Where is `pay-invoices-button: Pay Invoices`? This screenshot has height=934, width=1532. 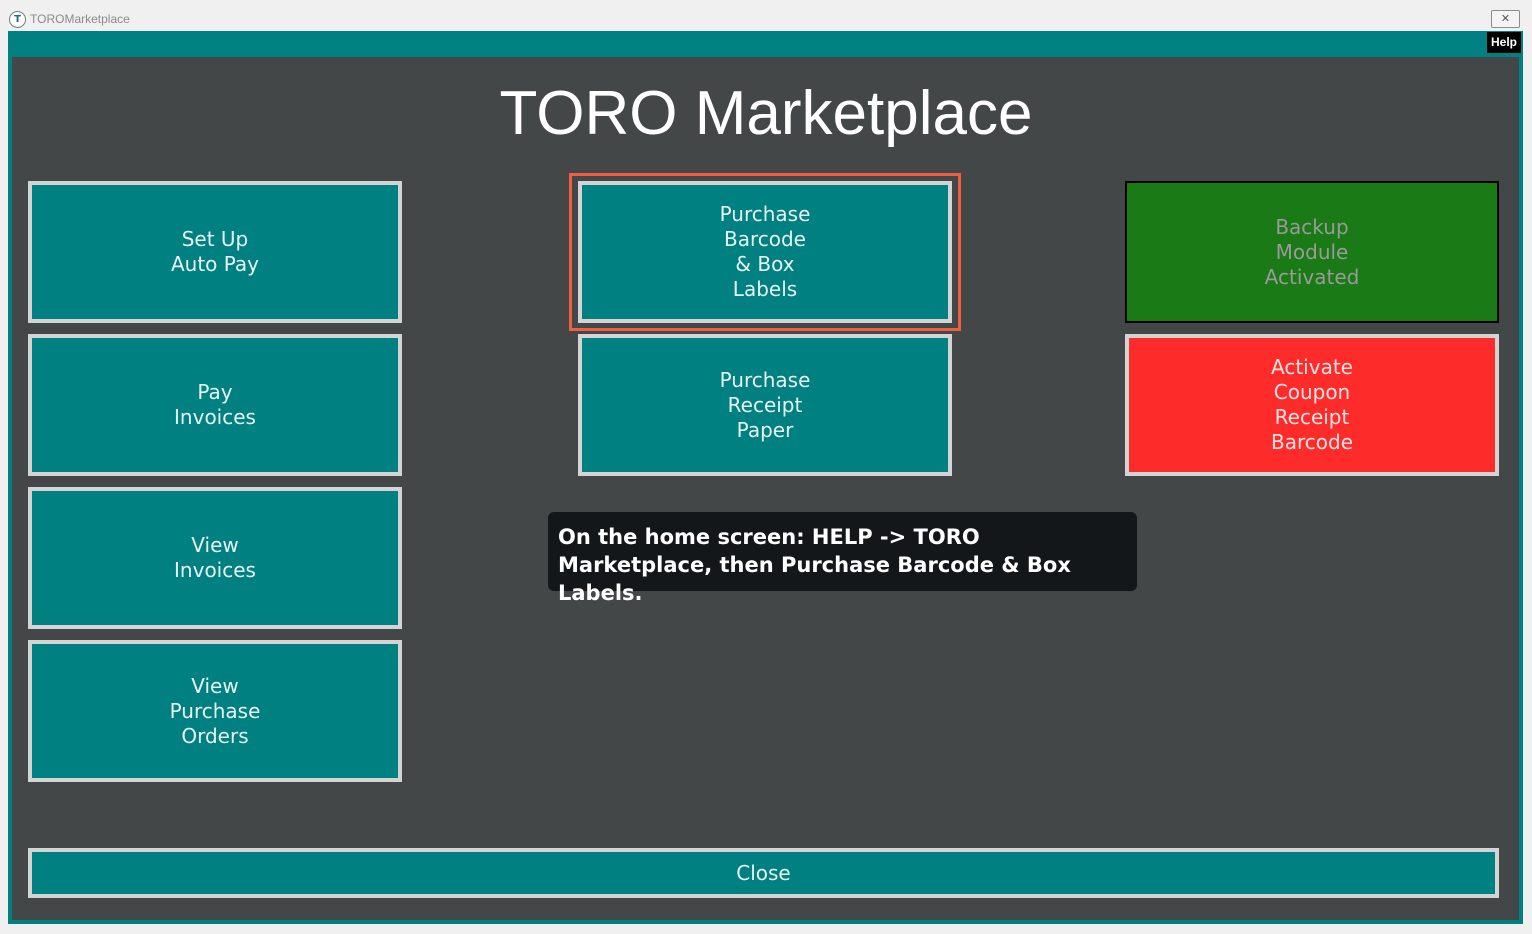 pay-invoices-button: Pay Invoices is located at coordinates (215, 405).